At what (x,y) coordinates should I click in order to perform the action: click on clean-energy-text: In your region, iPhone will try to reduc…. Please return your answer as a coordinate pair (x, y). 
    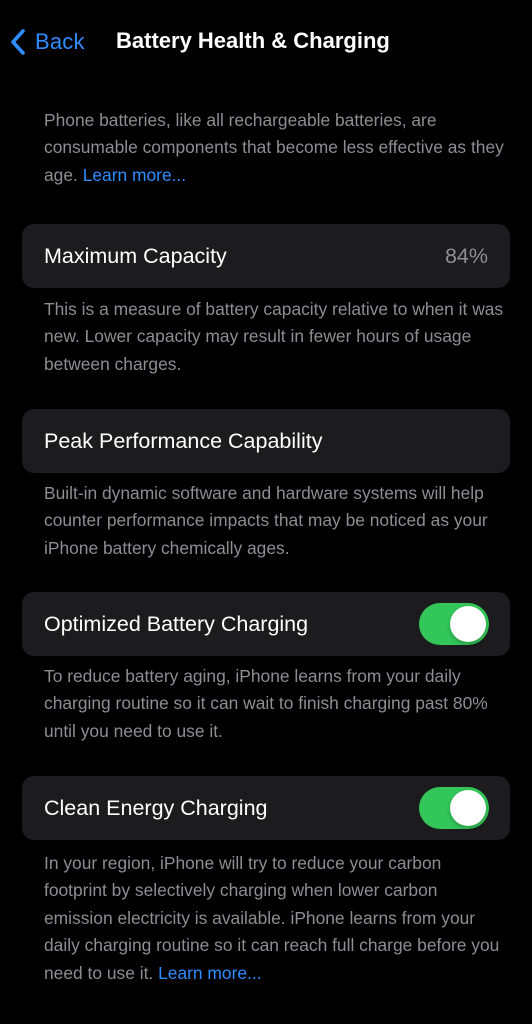
    Looking at the image, I should click on (272, 918).